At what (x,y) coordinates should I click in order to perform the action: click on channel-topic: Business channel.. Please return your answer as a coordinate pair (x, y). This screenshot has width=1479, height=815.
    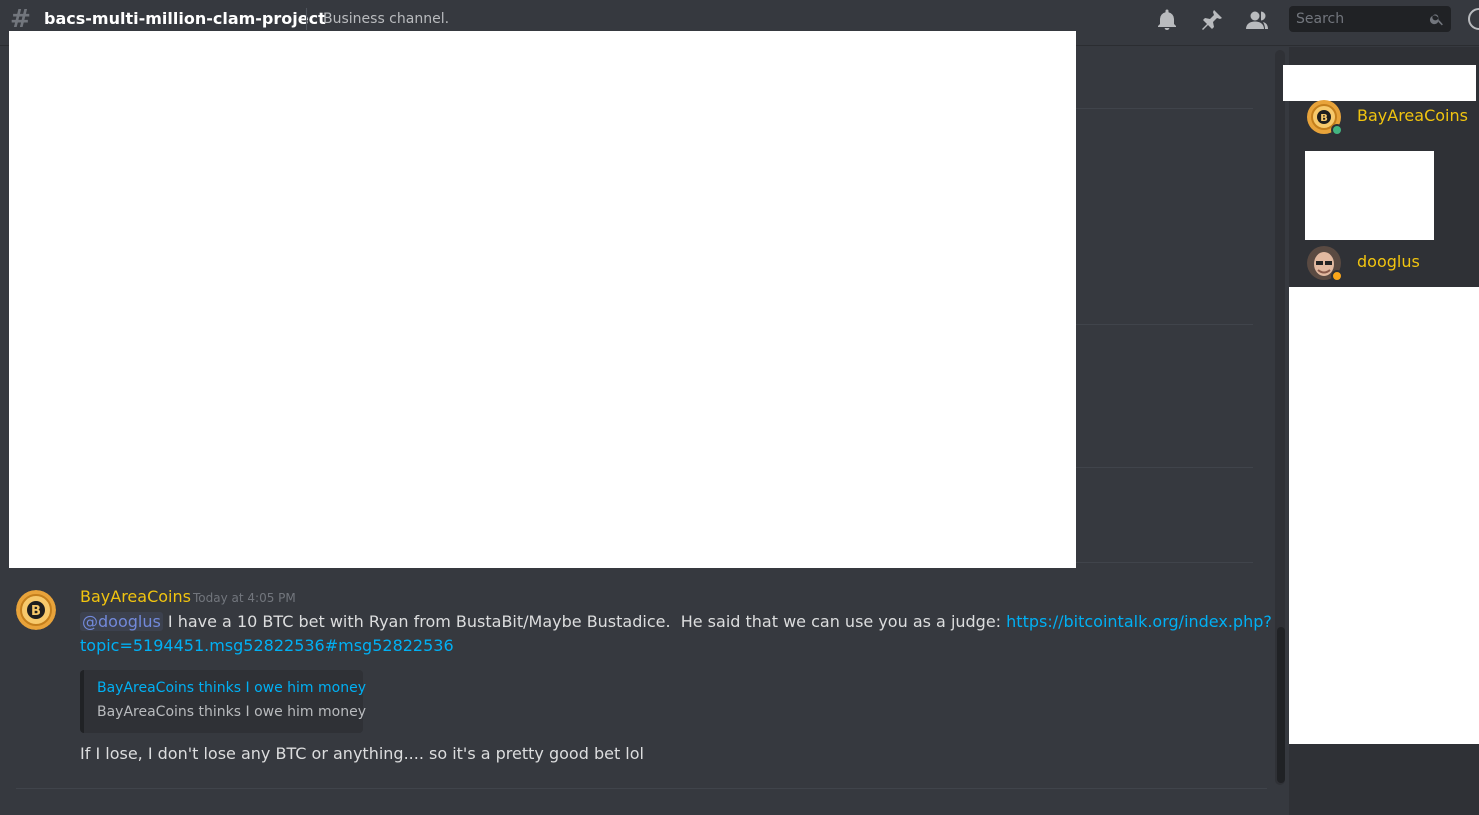
    Looking at the image, I should click on (386, 19).